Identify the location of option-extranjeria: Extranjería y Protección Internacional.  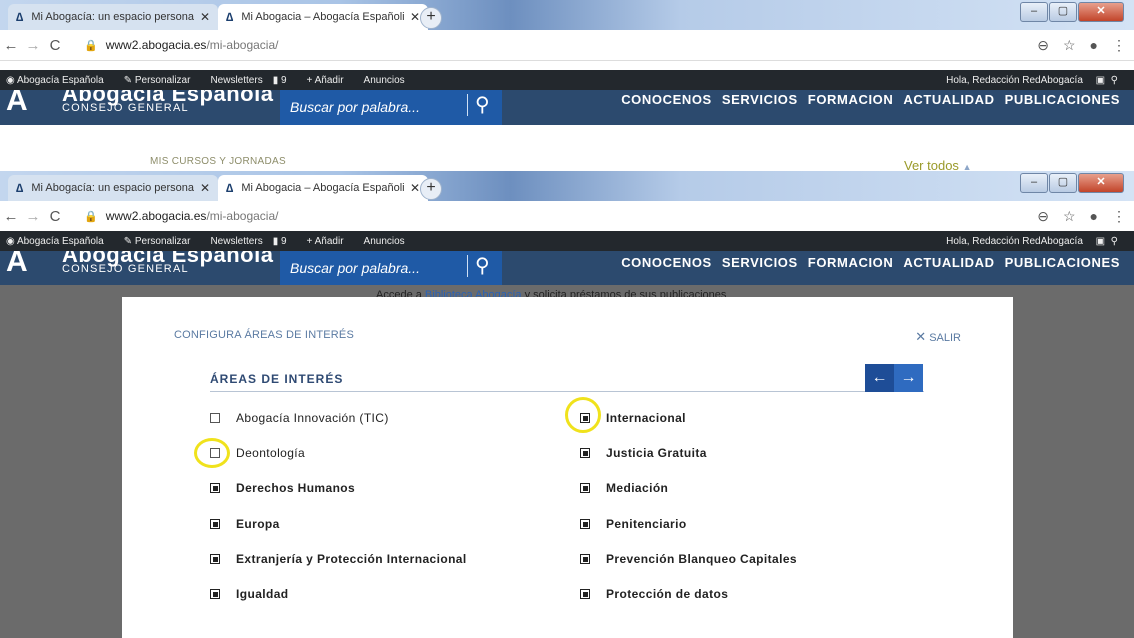
(338, 559).